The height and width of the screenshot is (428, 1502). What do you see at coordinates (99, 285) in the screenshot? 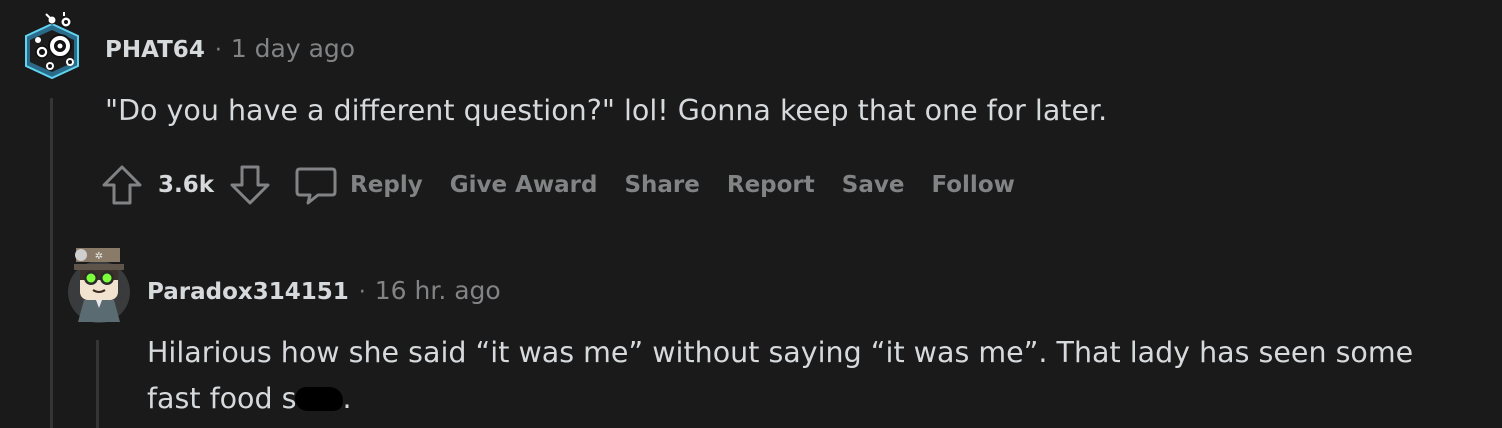
I see `goggles-character-avatar-icon: ✲` at bounding box center [99, 285].